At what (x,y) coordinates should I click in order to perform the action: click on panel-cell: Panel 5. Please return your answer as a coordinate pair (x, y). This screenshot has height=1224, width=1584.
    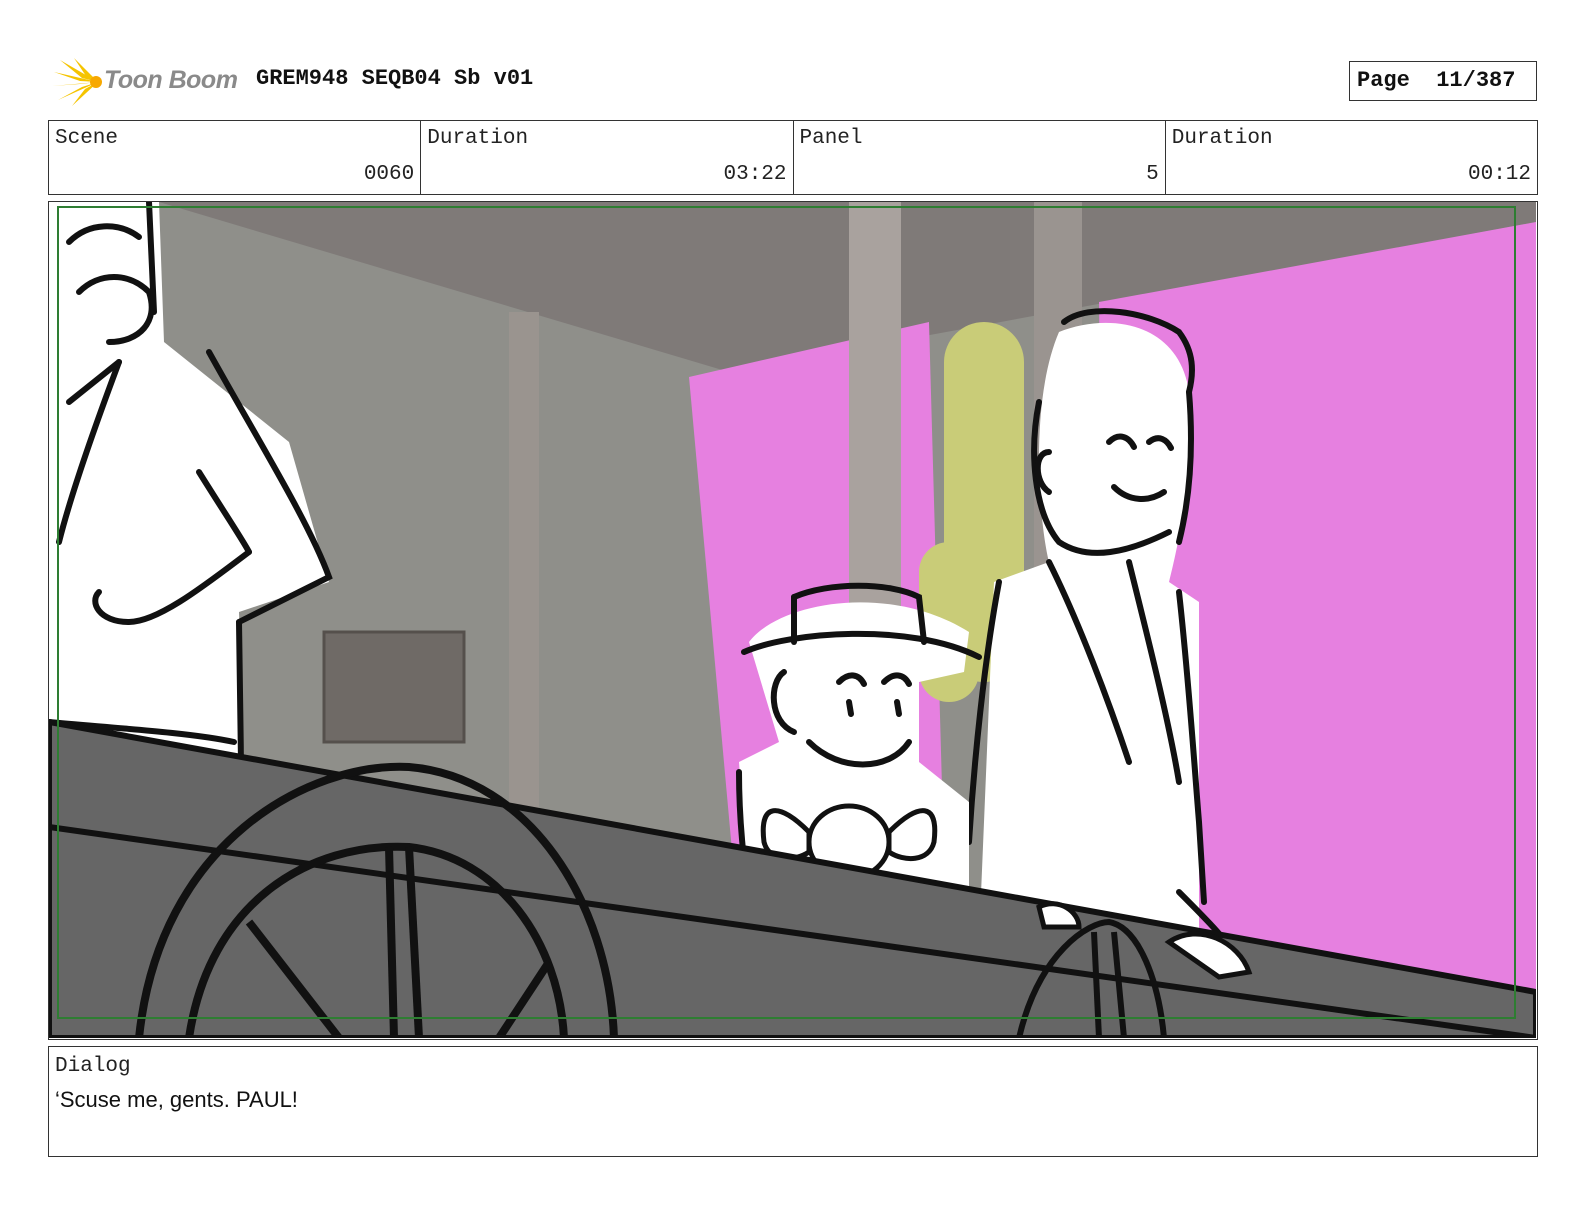
    Looking at the image, I should click on (980, 157).